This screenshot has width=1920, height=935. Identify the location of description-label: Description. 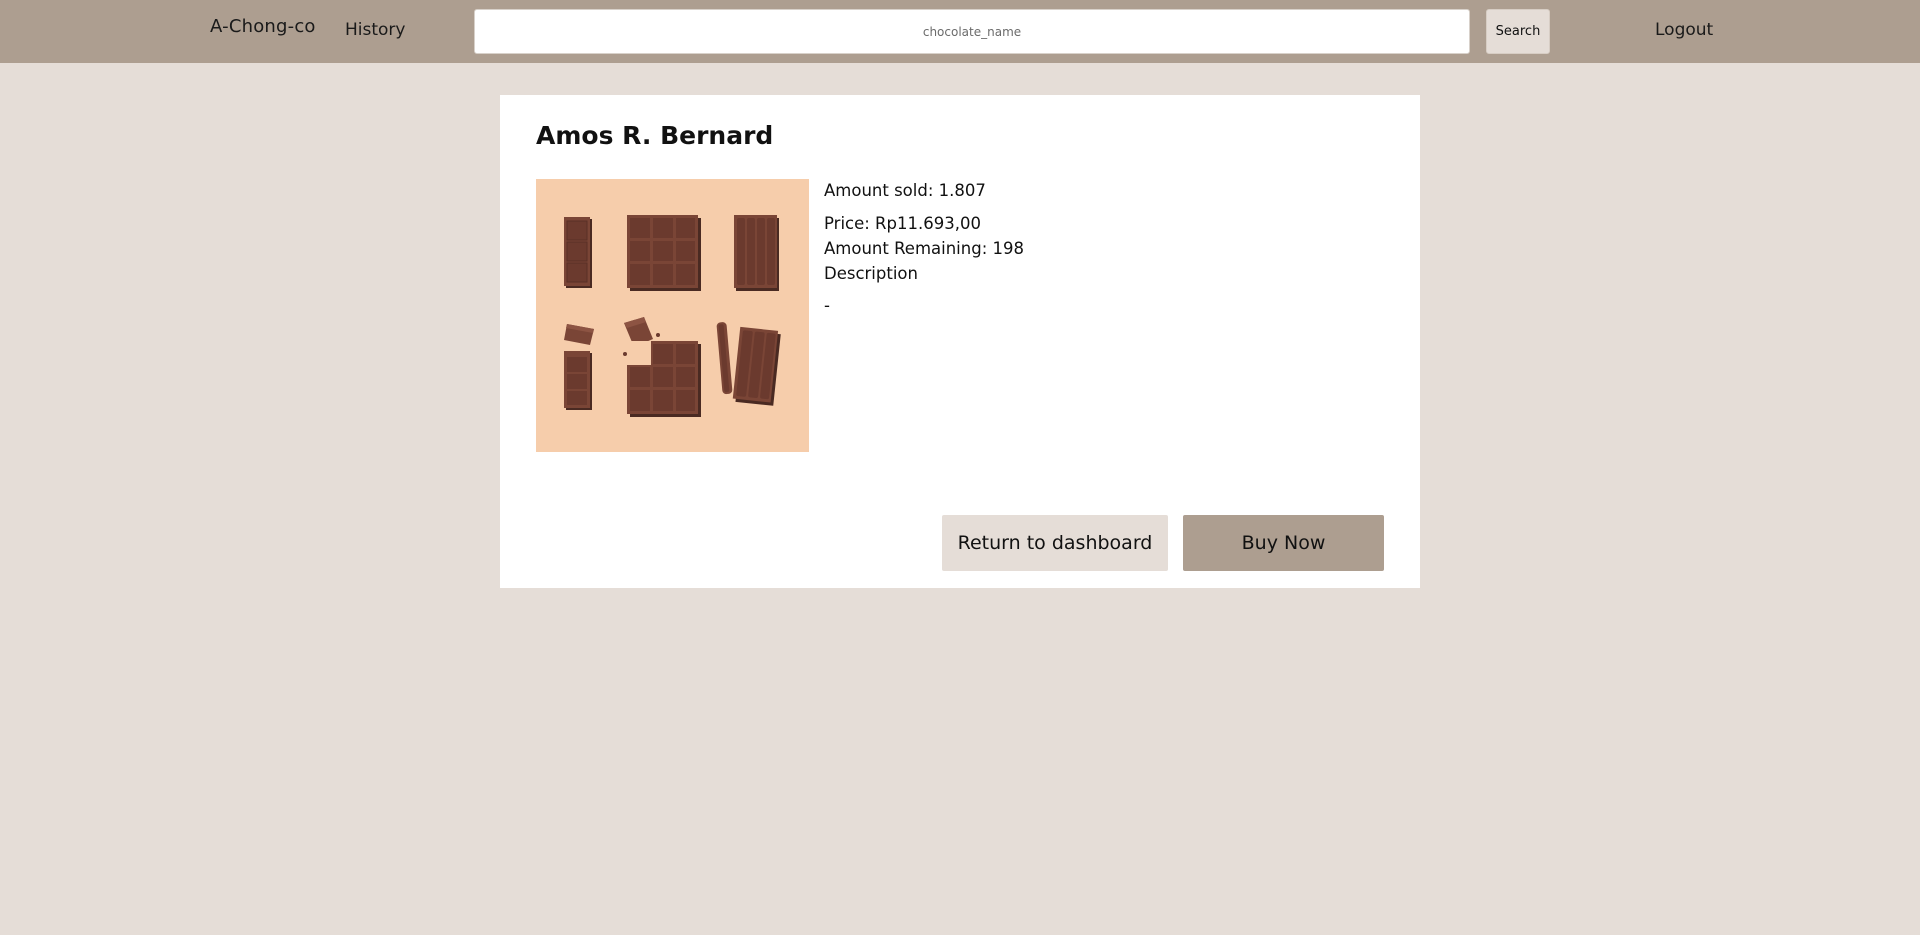
(871, 273).